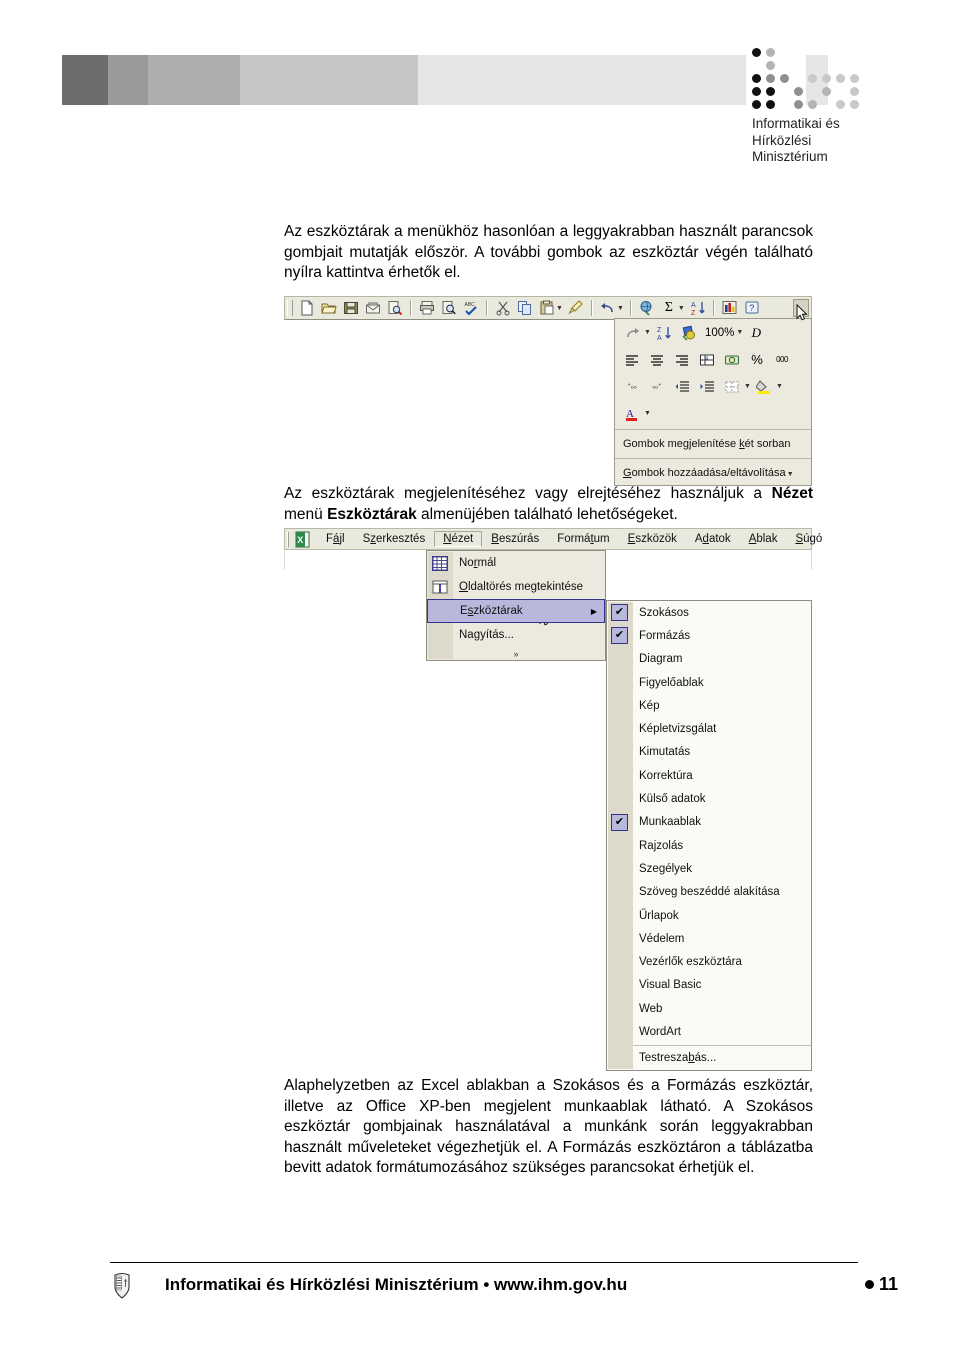  What do you see at coordinates (779, 386) in the screenshot?
I see `fill-color-dropdown-caret: ▼` at bounding box center [779, 386].